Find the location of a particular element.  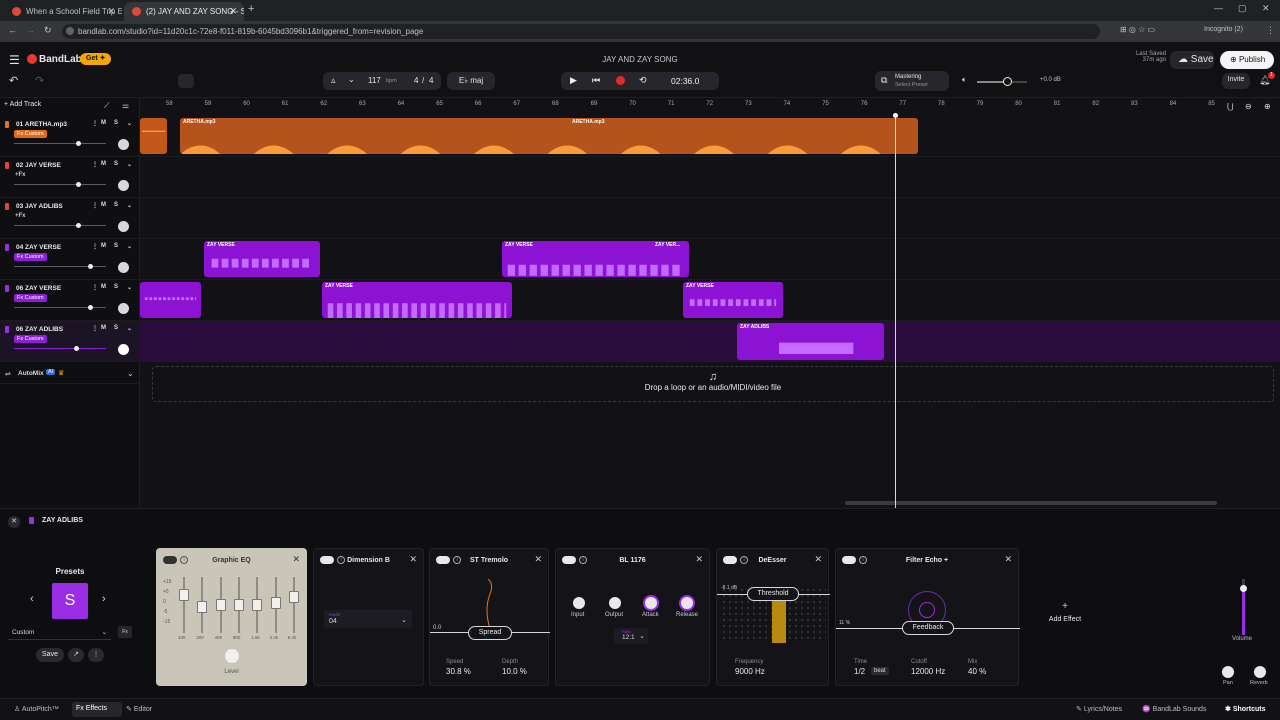

audio-clip is located at coordinates (153, 136).